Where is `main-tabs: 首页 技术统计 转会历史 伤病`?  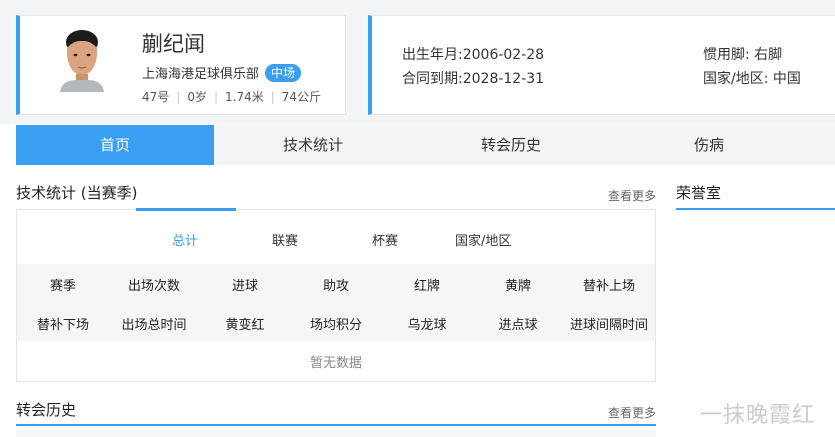
main-tabs: 首页 技术统计 转会历史 伤病 is located at coordinates (425, 145).